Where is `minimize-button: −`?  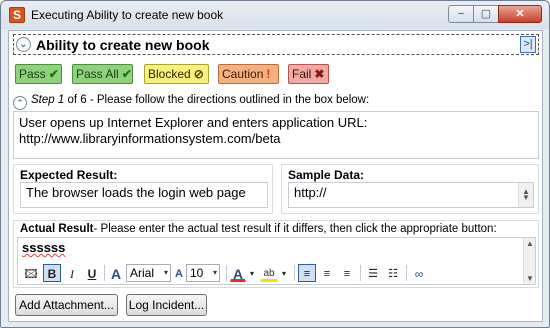 minimize-button: − is located at coordinates (461, 14).